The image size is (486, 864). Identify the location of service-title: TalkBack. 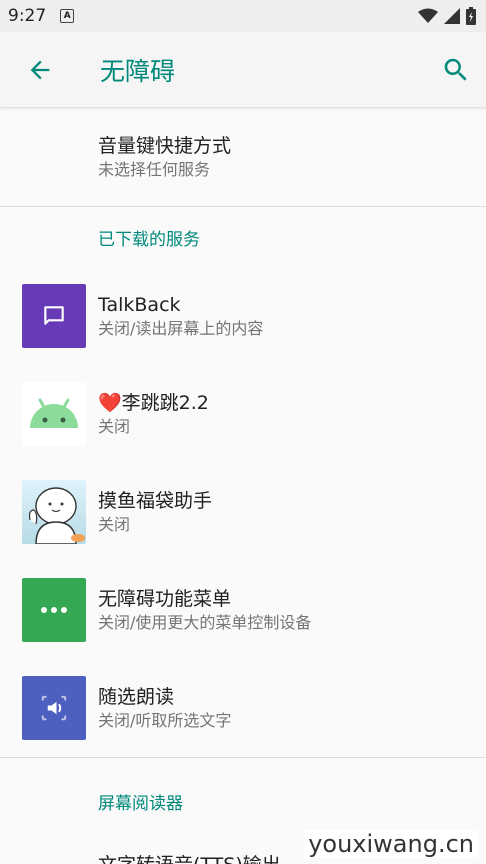
(139, 305).